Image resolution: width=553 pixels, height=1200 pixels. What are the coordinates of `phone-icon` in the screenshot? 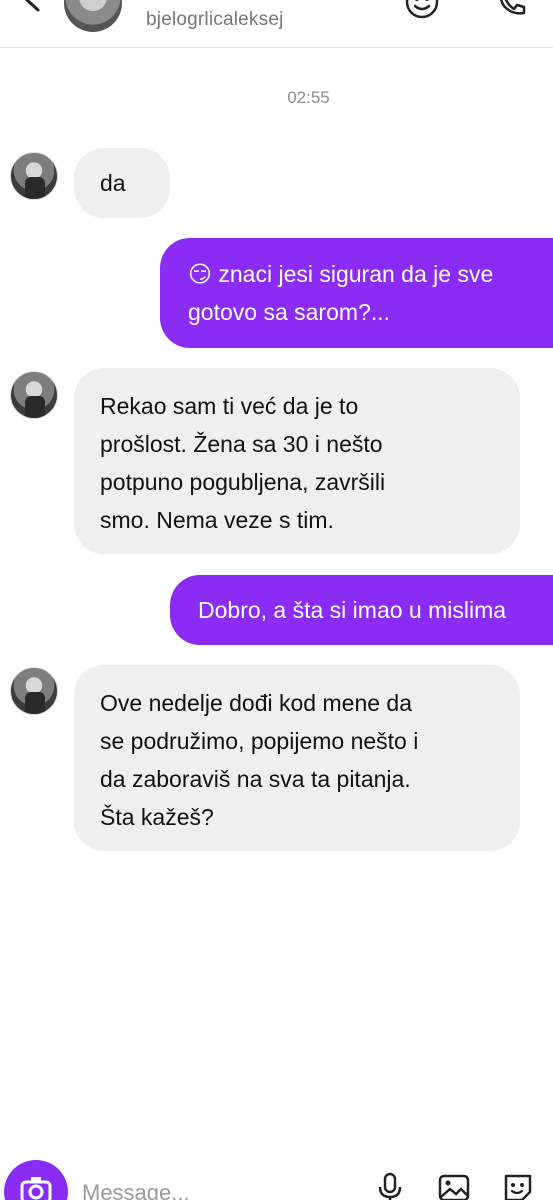 It's located at (512, 10).